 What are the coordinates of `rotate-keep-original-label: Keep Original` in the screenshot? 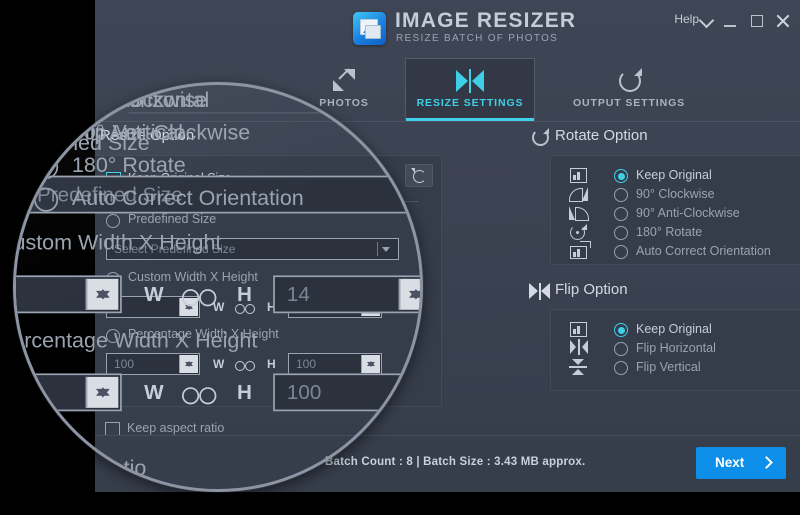 It's located at (674, 175).